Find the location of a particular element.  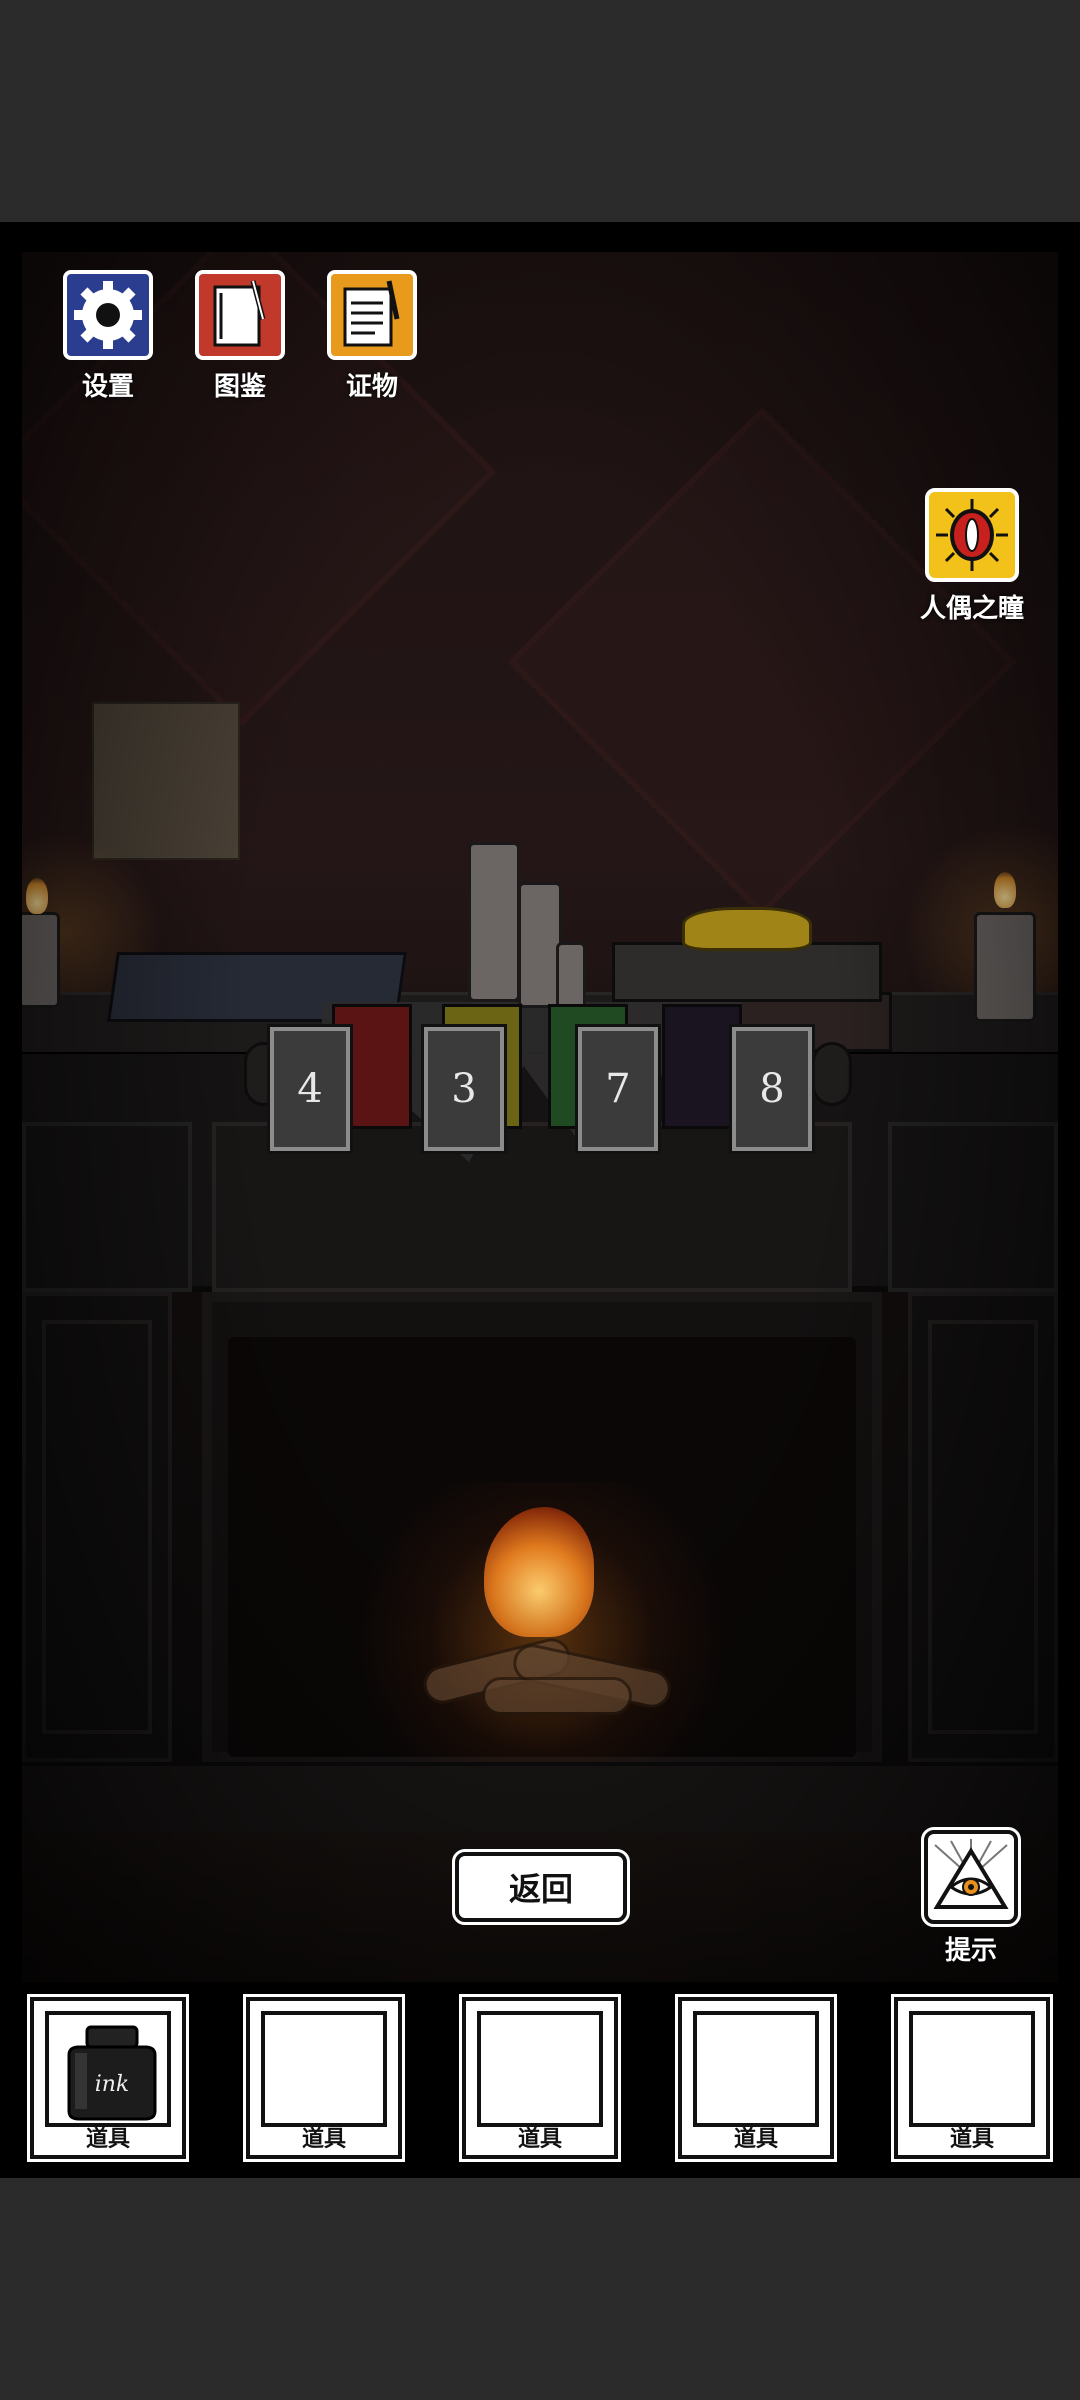

status-area-top is located at coordinates (540, 111).